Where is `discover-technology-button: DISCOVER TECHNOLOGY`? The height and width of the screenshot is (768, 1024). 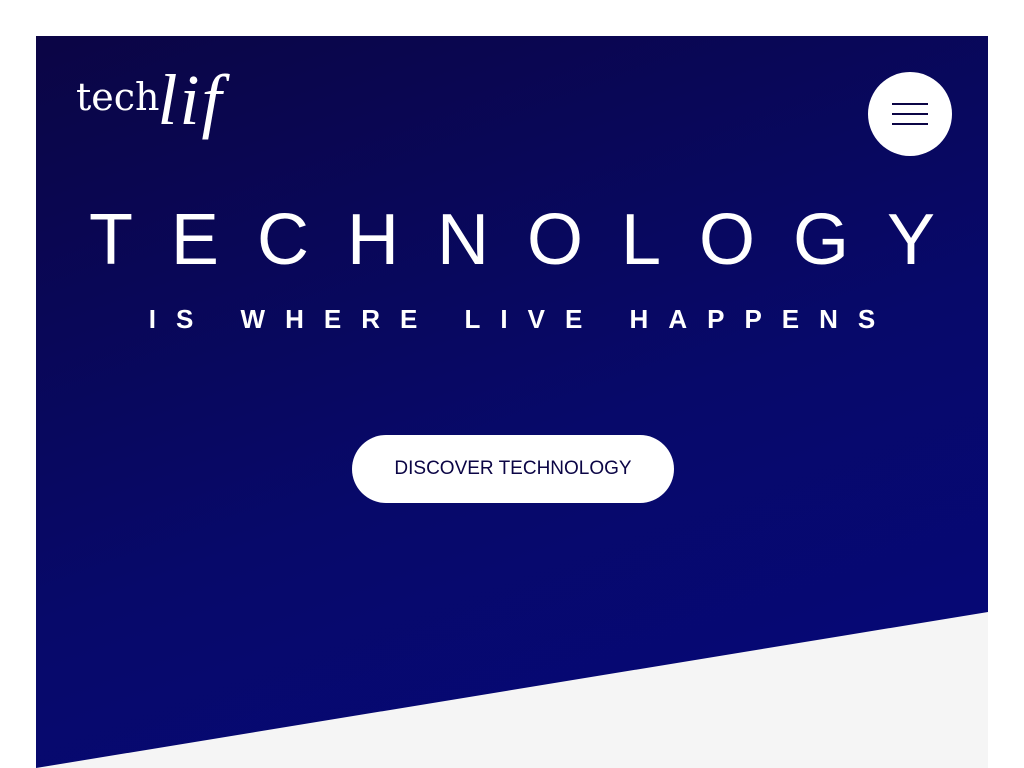
discover-technology-button: DISCOVER TECHNOLOGY is located at coordinates (513, 469).